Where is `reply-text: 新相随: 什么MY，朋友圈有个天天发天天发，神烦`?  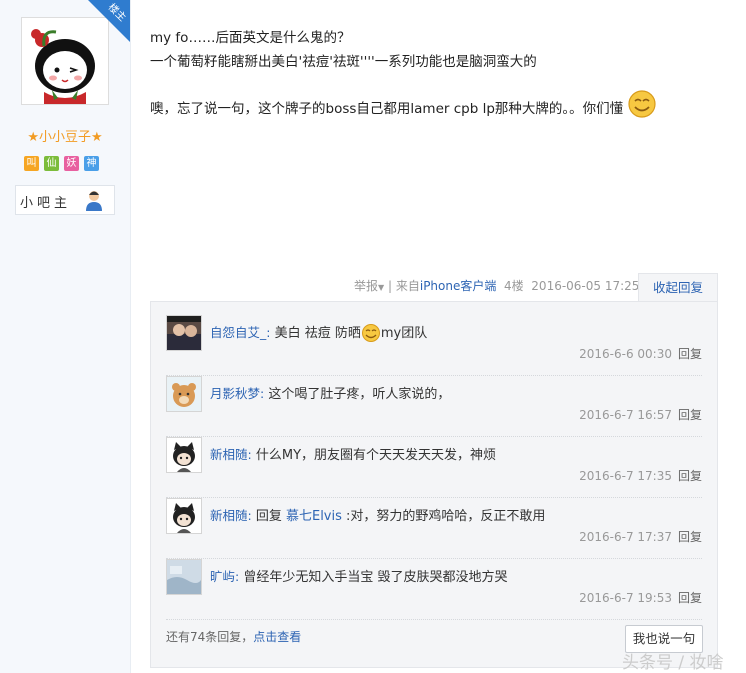 reply-text: 新相随: 什么MY，朋友圈有个天天发天天发，神烦 is located at coordinates (353, 453).